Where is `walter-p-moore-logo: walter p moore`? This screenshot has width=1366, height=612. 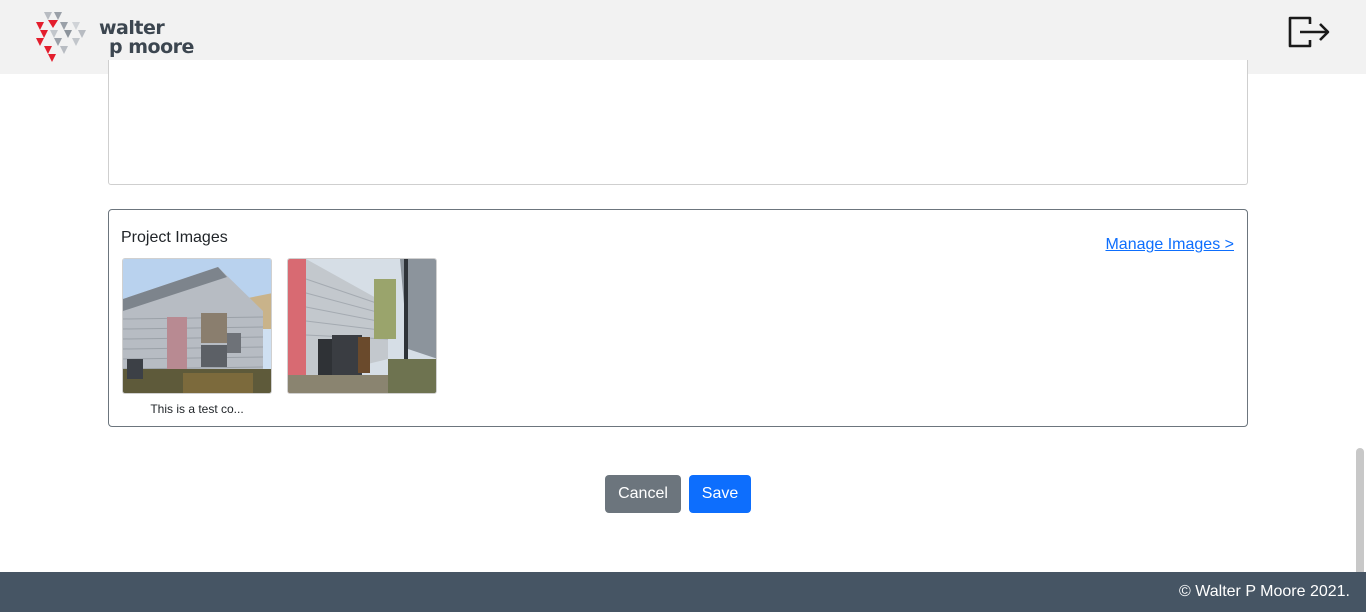 walter-p-moore-logo: walter p moore is located at coordinates (114, 37).